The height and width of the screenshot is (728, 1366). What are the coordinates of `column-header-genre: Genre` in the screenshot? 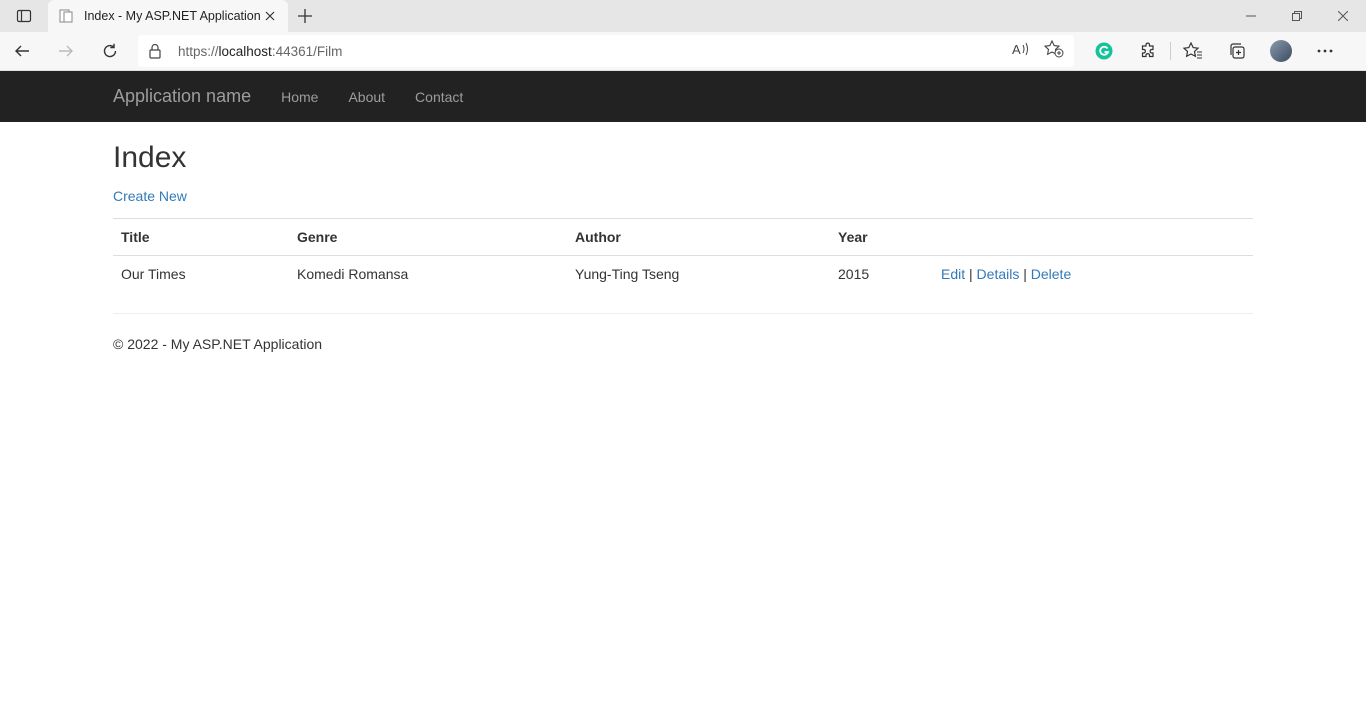 It's located at (428, 237).